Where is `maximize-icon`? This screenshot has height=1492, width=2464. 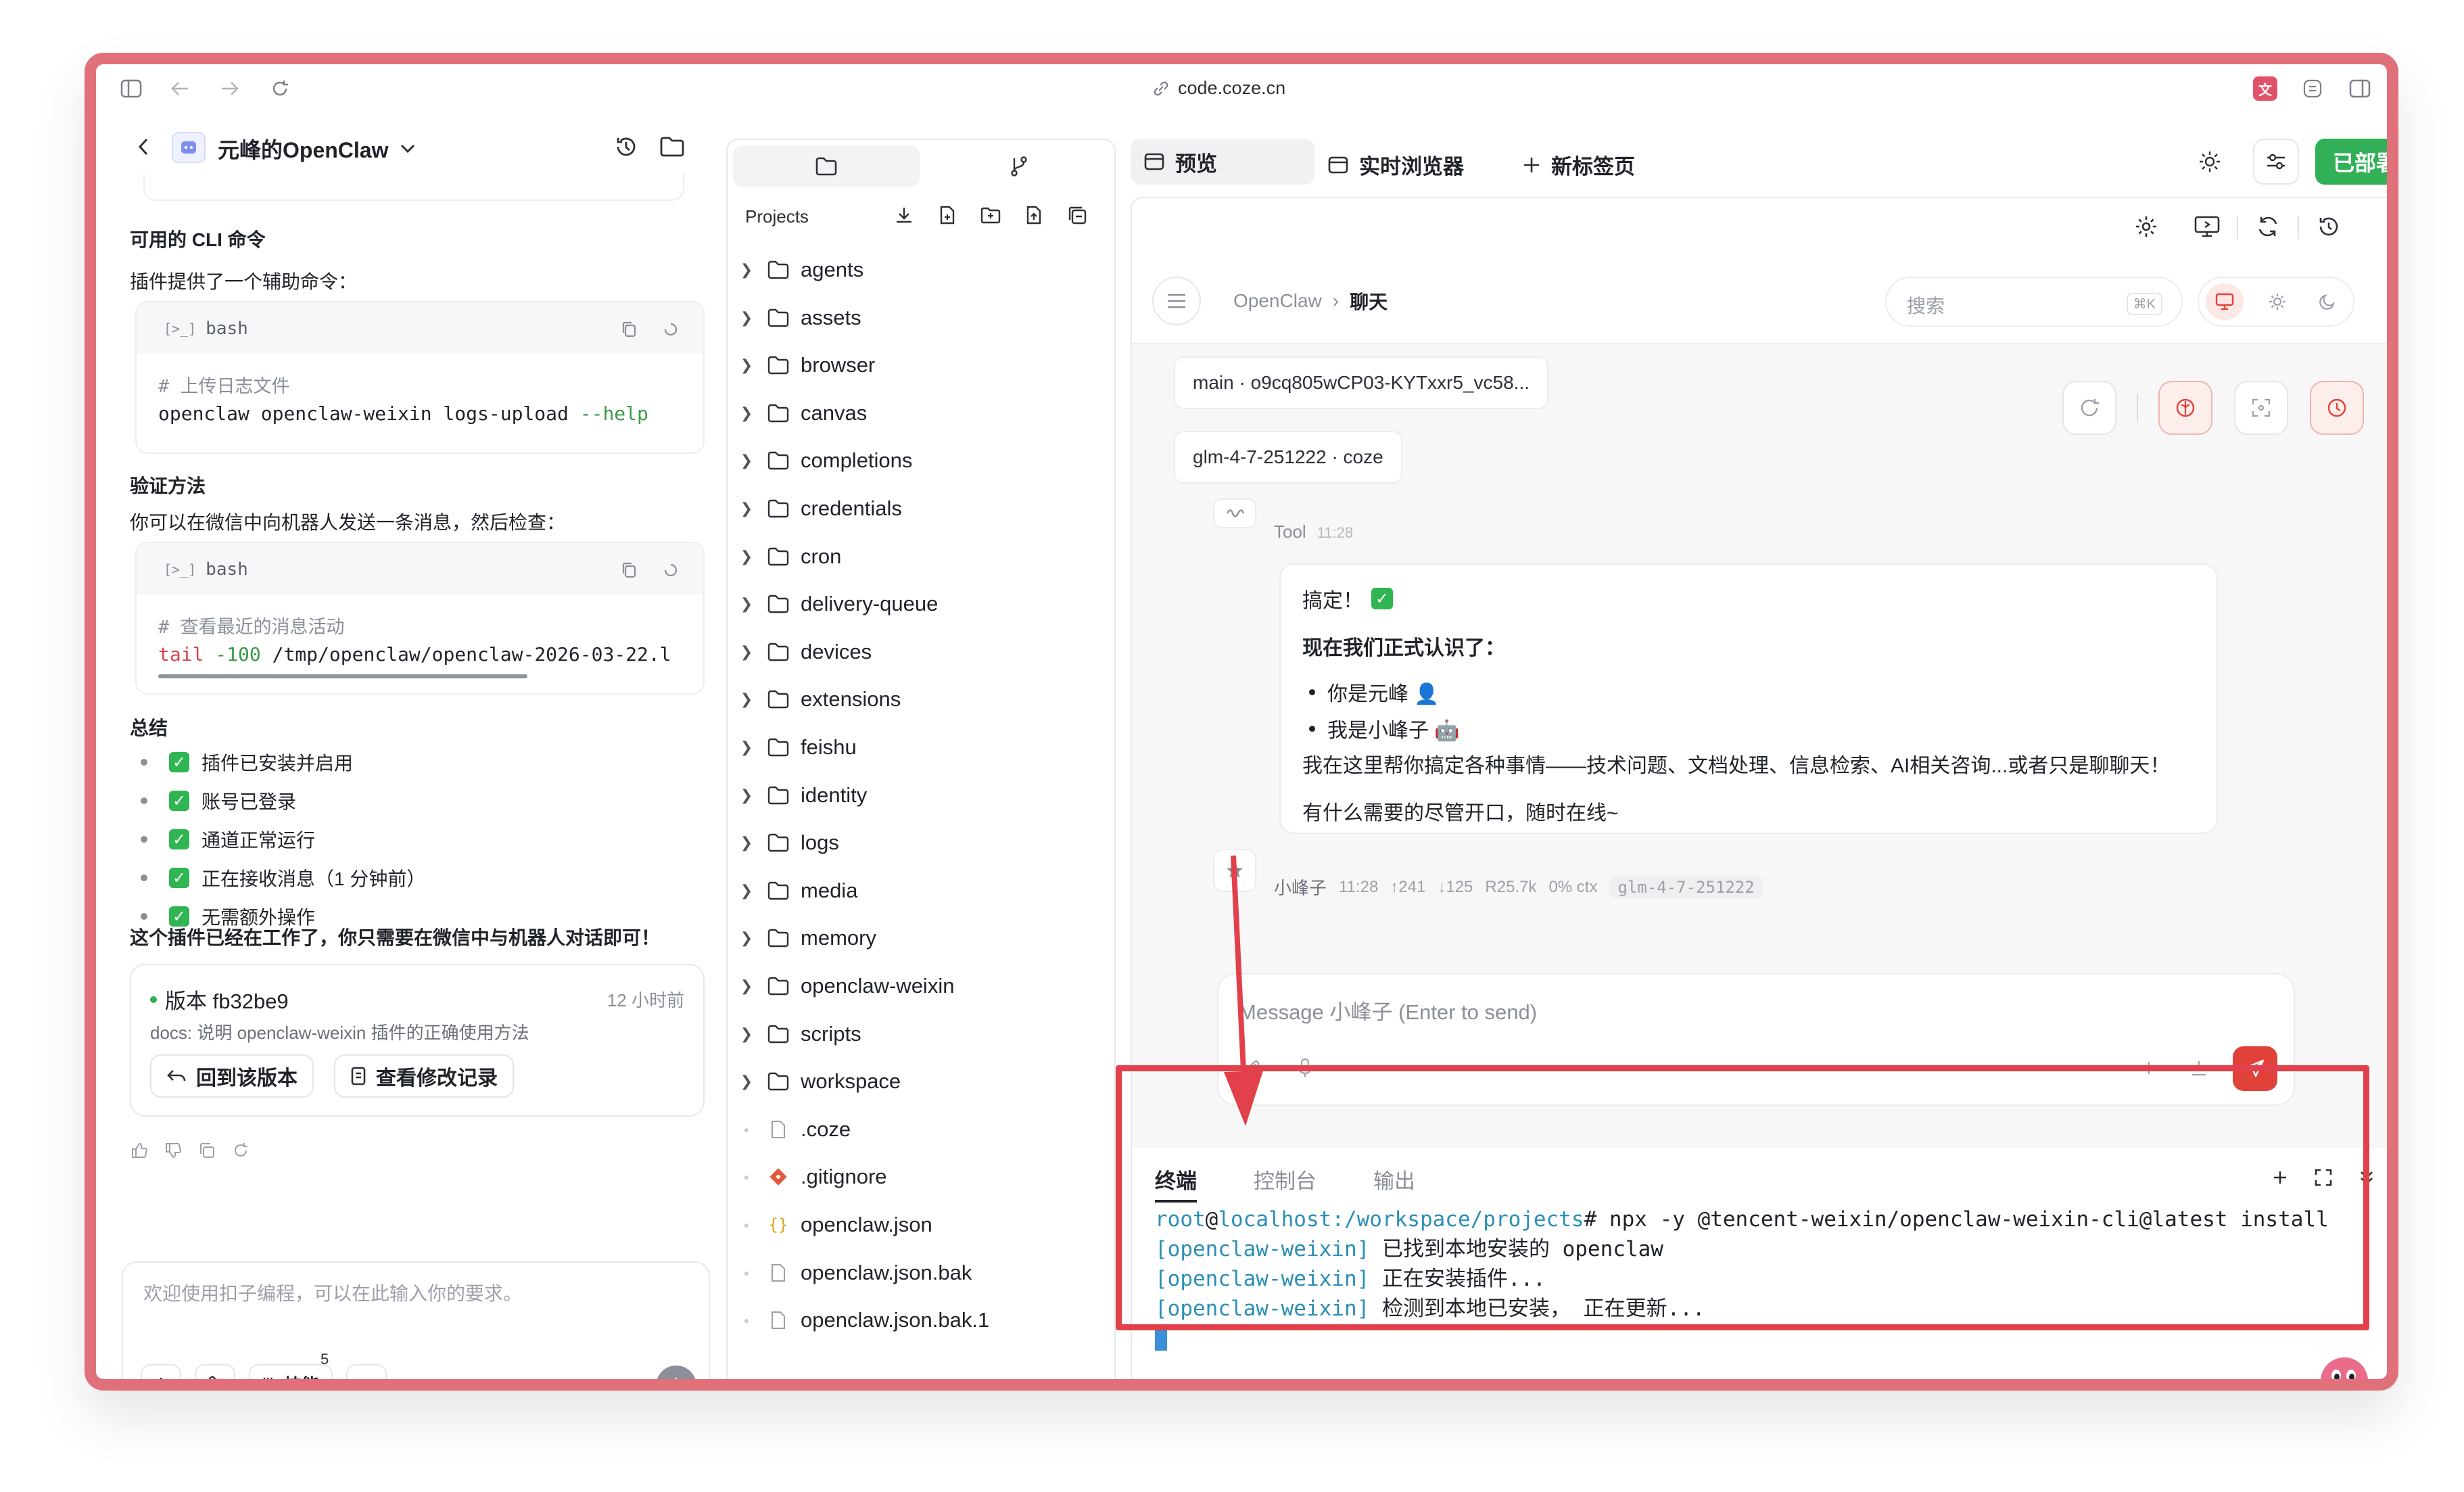 maximize-icon is located at coordinates (2323, 1177).